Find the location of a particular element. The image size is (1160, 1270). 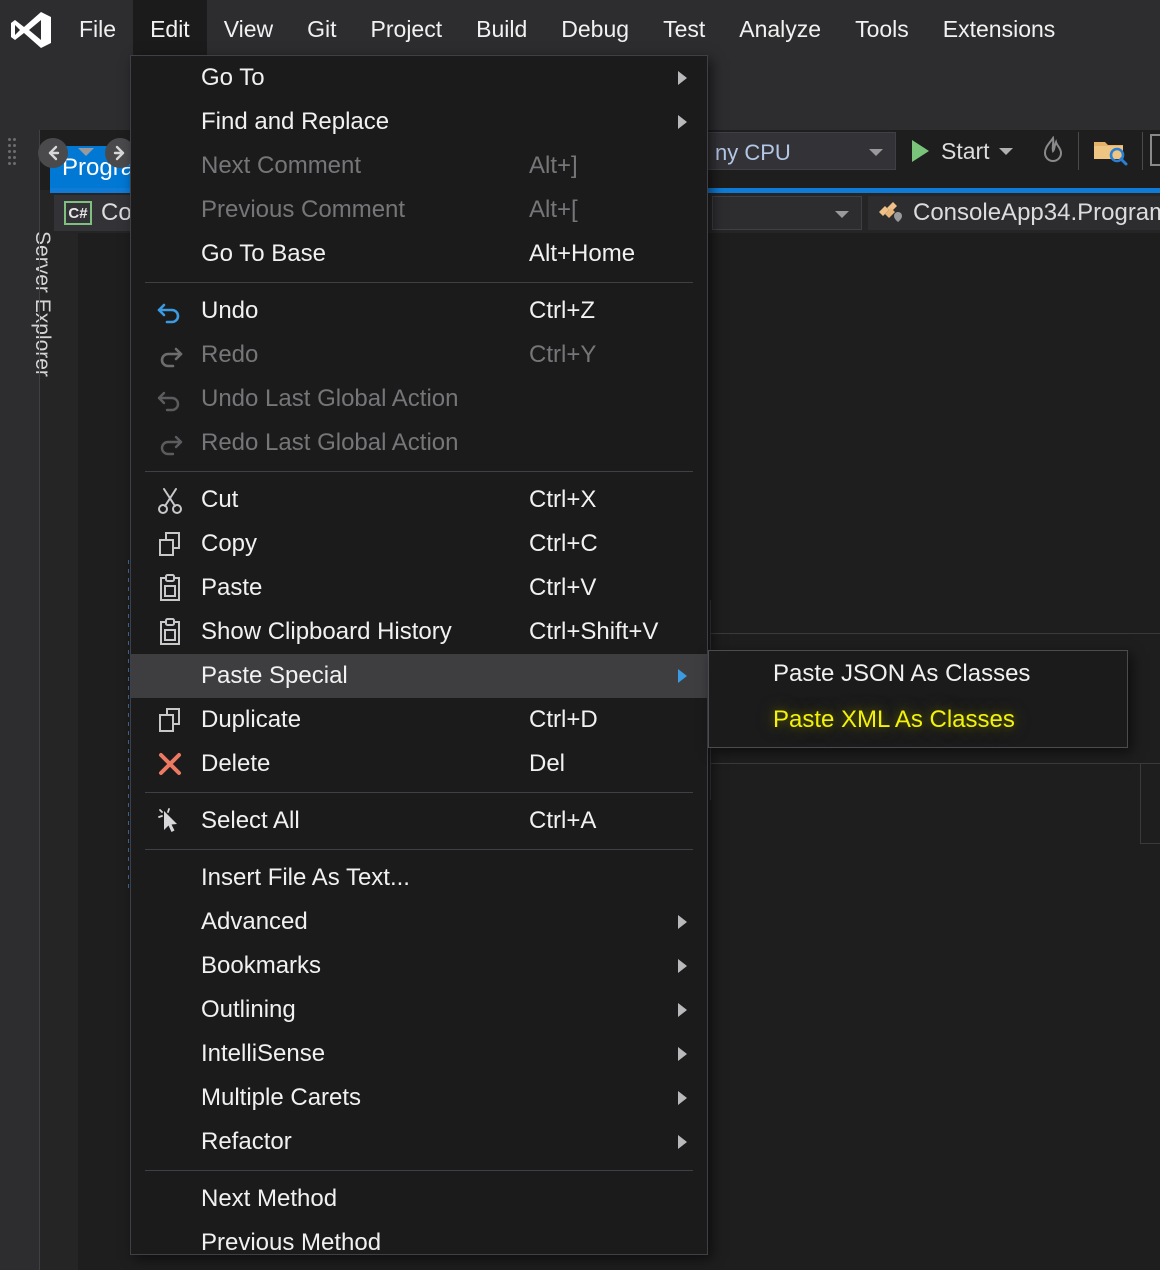

toolbar-overflow-edge is located at coordinates (1155, 150).